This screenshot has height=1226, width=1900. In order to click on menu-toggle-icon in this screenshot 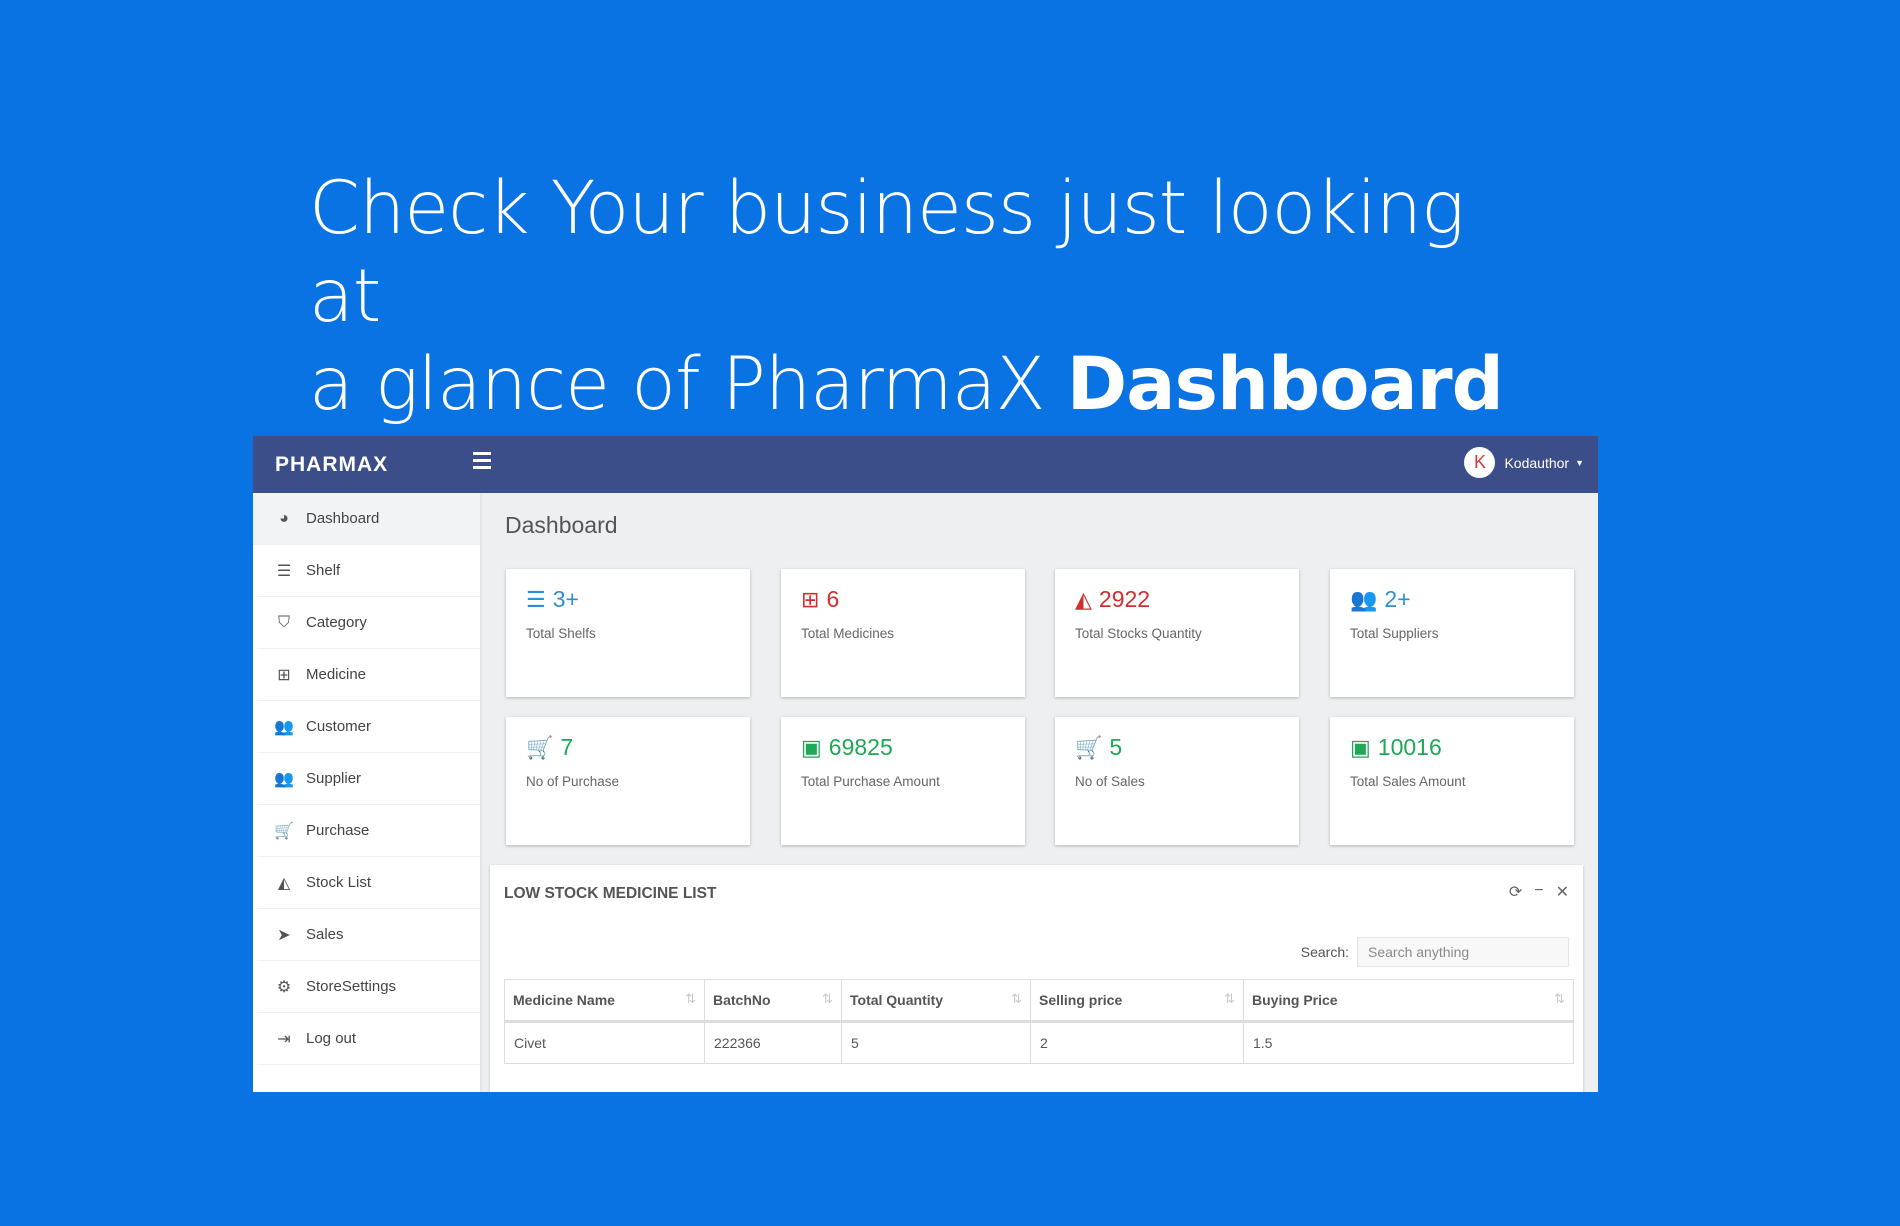, I will do `click(482, 462)`.